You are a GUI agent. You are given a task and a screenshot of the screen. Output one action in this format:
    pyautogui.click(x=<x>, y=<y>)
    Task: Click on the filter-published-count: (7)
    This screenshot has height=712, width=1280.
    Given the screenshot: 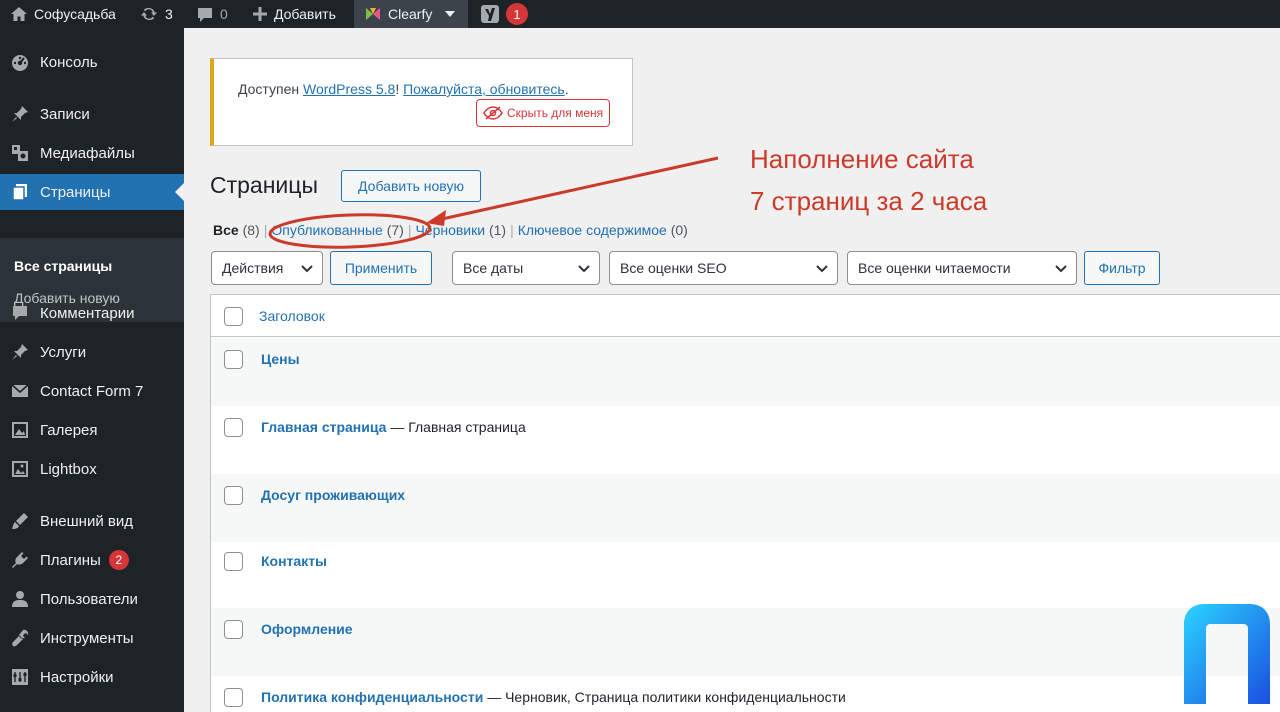 What is the action you would take?
    pyautogui.click(x=395, y=230)
    